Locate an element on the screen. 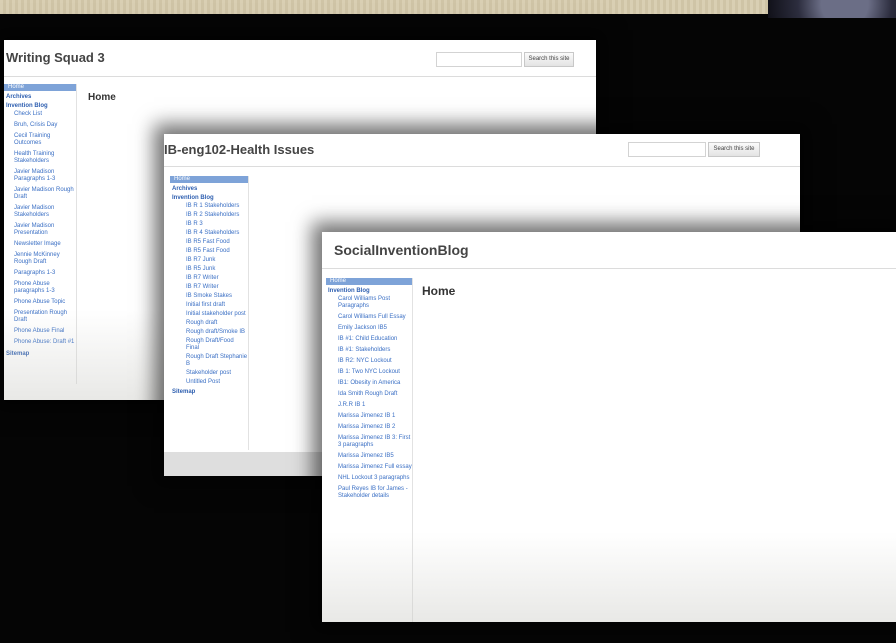 The width and height of the screenshot is (896, 643). nav-item: Untitled Post is located at coordinates (209, 383).